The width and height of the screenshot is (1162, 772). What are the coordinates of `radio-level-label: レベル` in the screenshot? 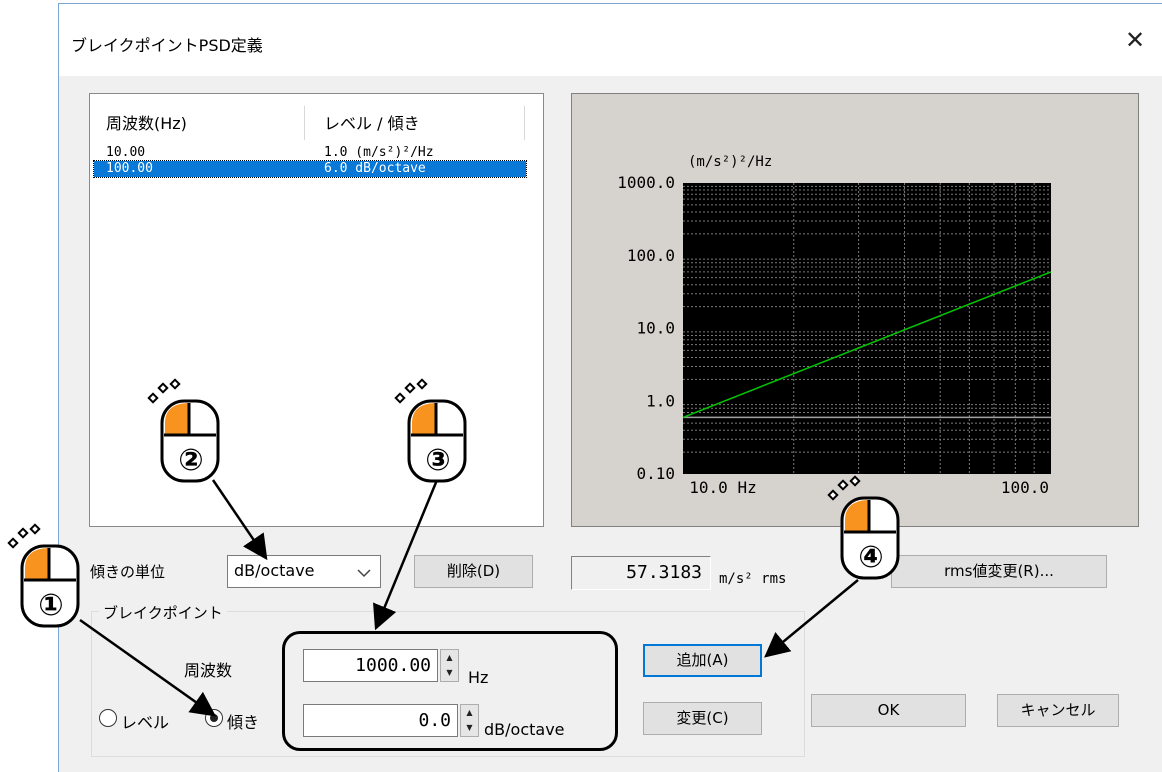 It's located at (145, 721).